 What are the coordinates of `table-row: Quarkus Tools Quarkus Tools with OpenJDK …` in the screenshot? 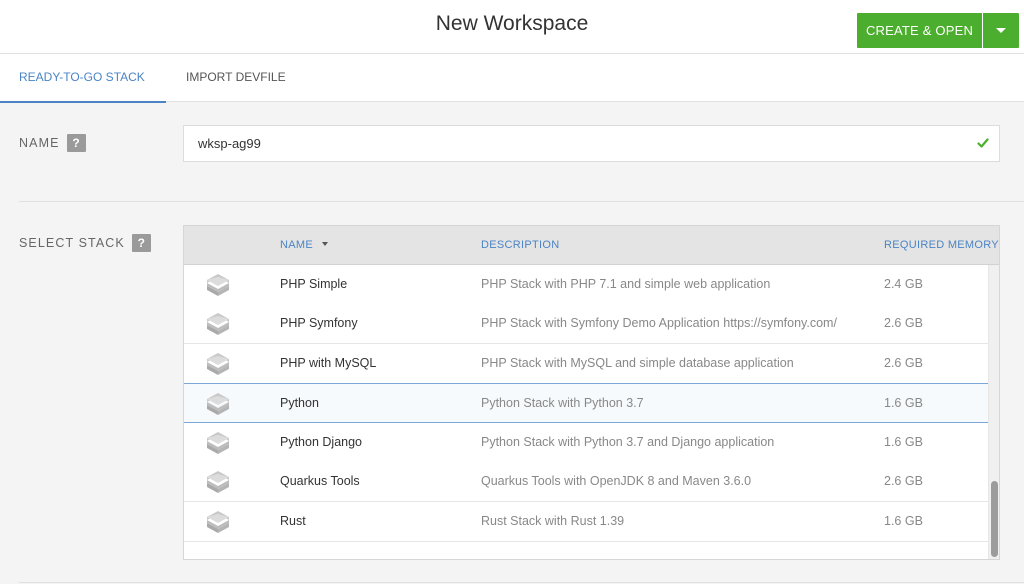 It's located at (587, 482).